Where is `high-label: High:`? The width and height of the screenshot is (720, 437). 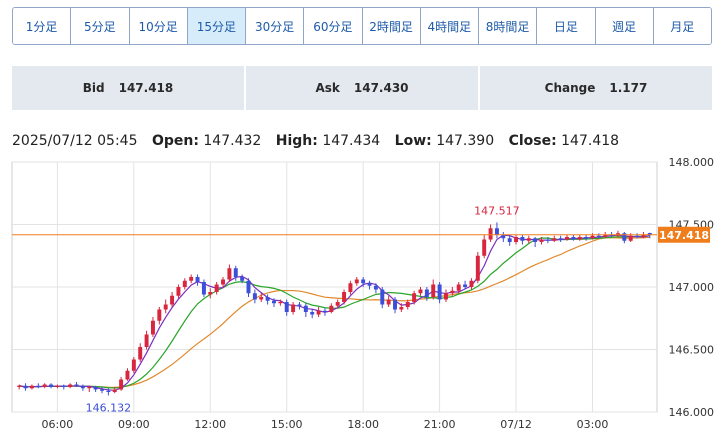 high-label: High: is located at coordinates (296, 141).